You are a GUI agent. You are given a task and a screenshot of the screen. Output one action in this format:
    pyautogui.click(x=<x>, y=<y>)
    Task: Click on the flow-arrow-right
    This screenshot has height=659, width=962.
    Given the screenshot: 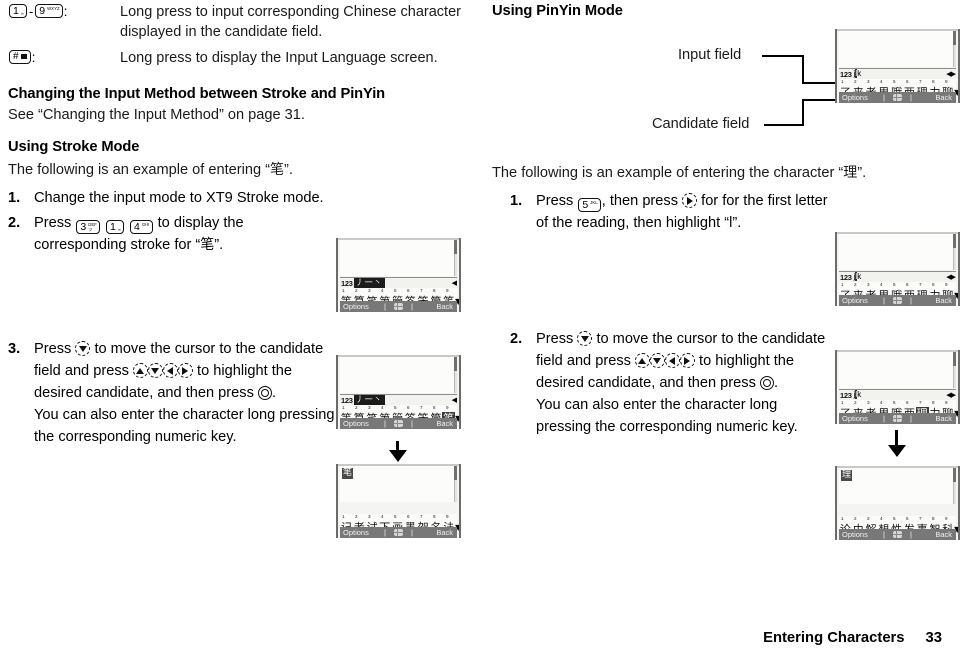 What is the action you would take?
    pyautogui.click(x=897, y=451)
    